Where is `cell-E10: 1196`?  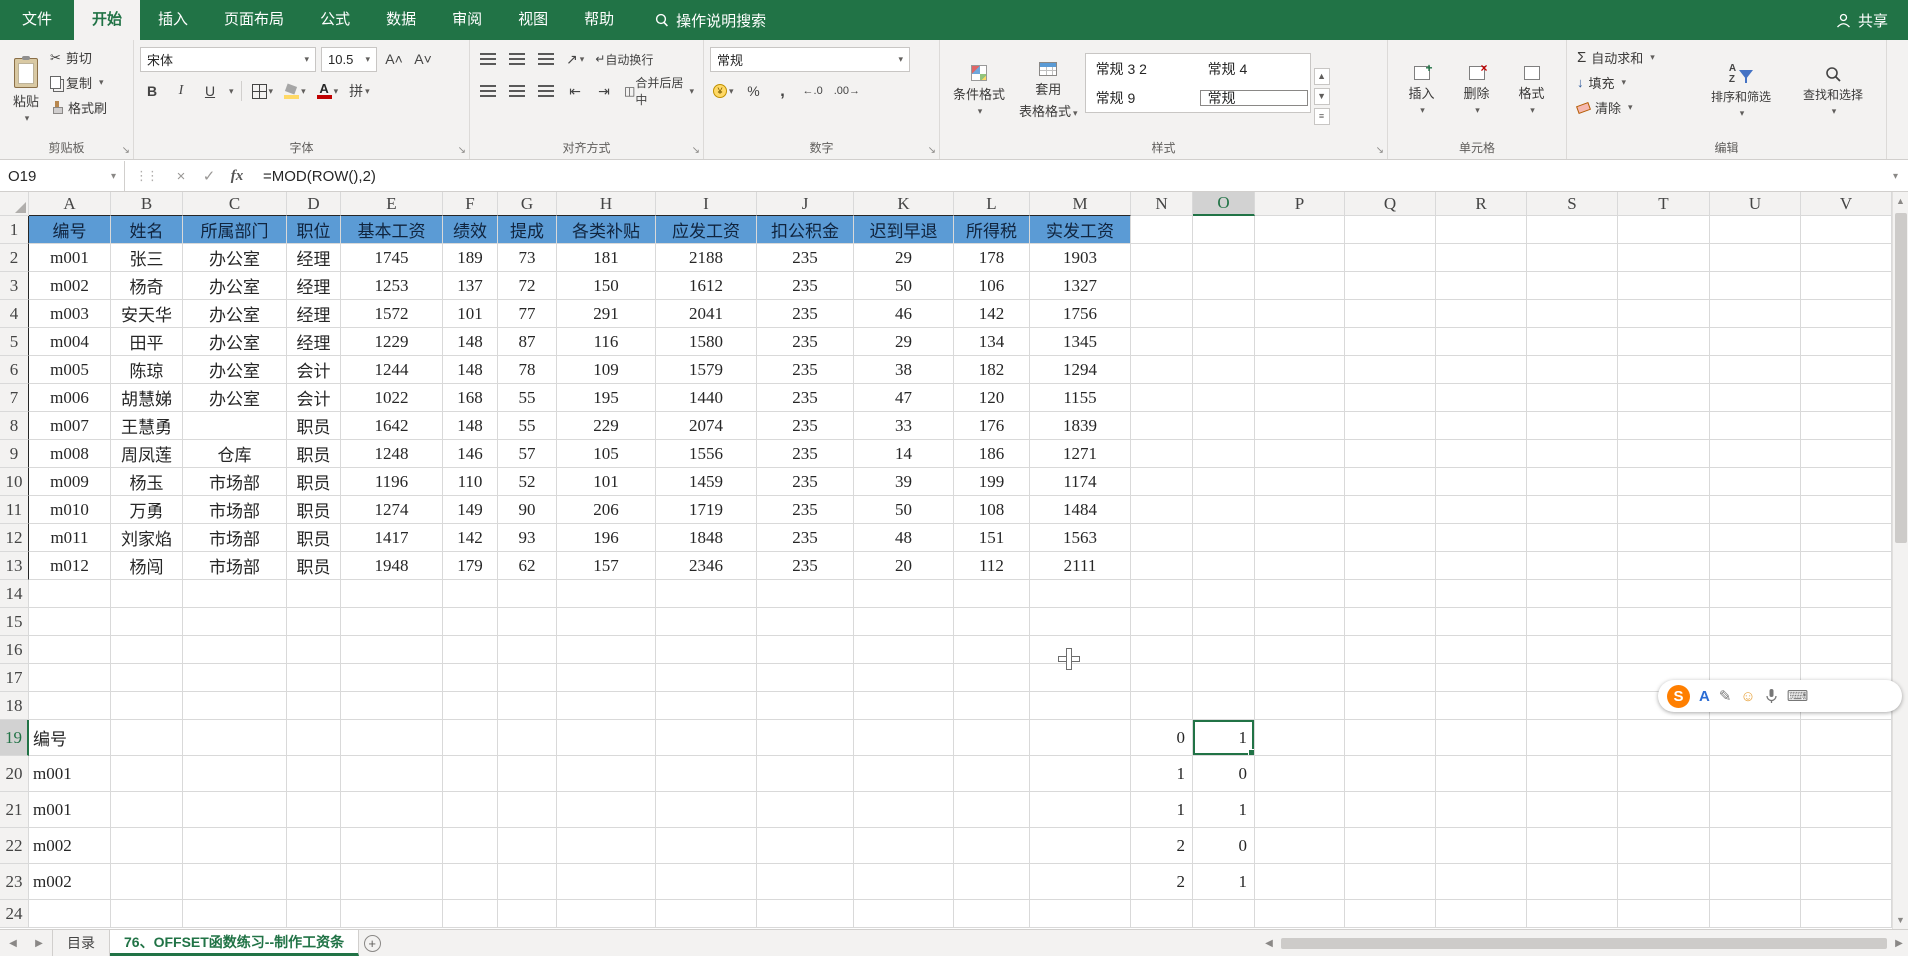 cell-E10: 1196 is located at coordinates (392, 482).